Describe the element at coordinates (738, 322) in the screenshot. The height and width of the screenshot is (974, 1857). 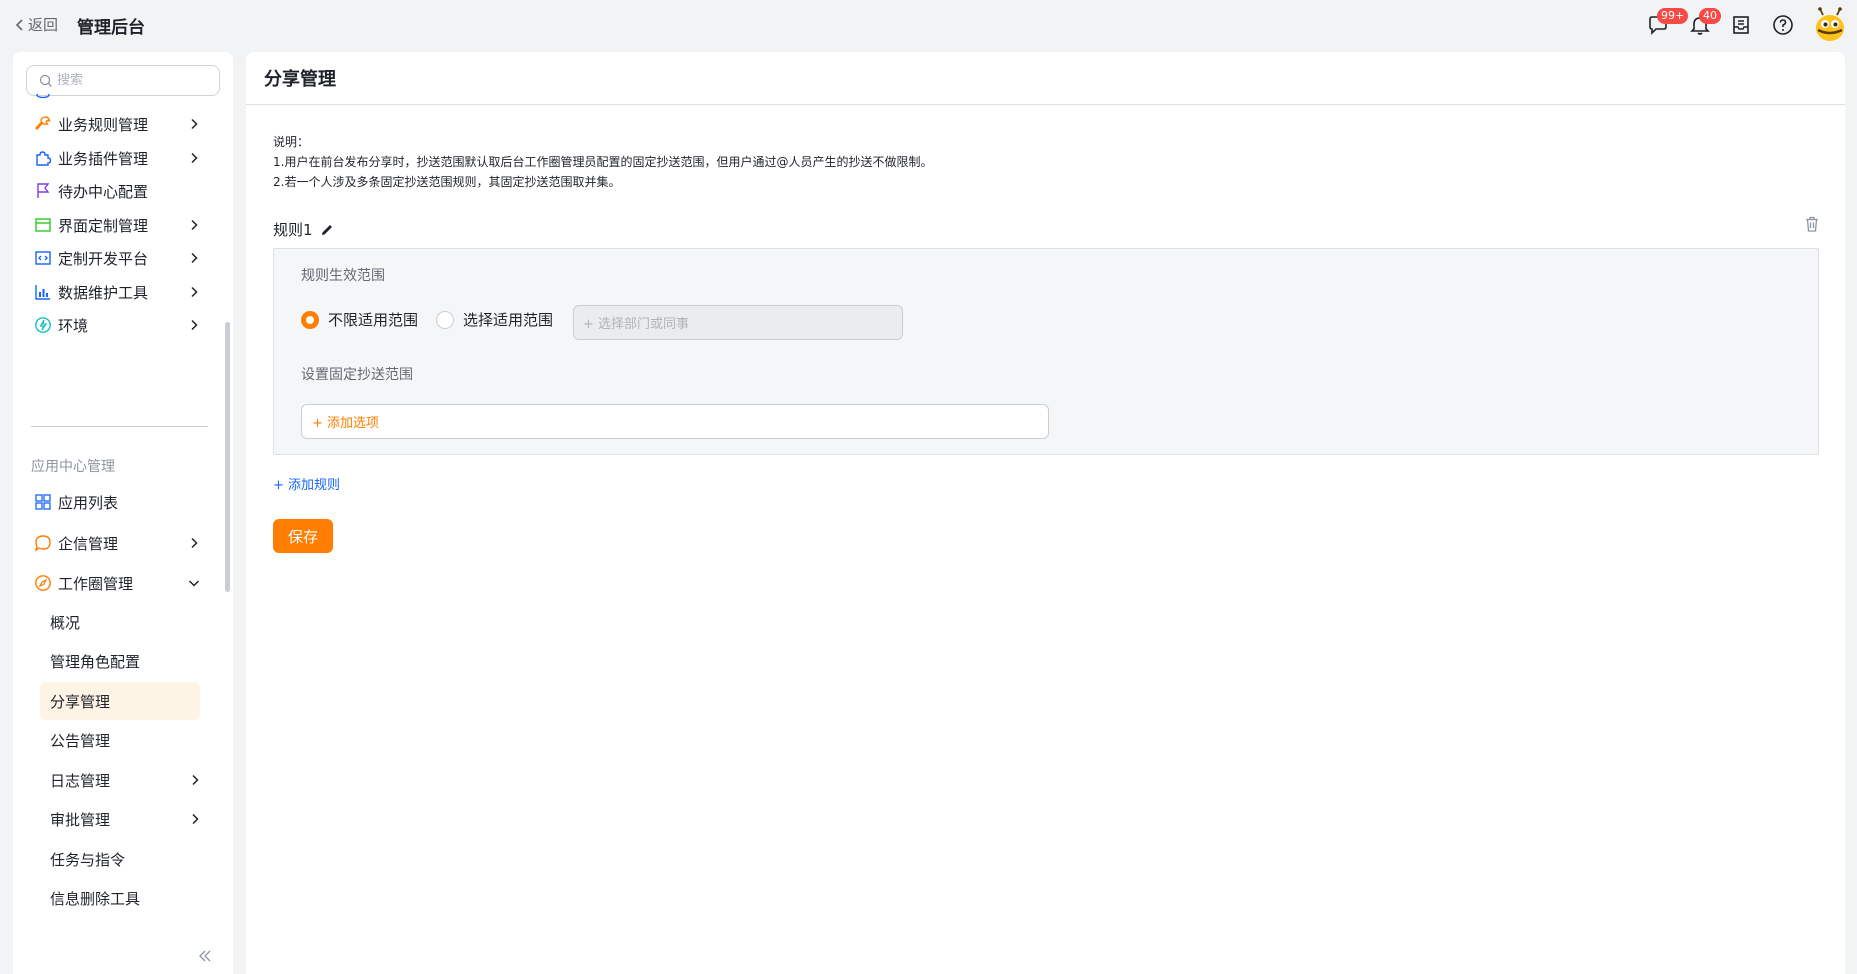
I see `dept-select-input: + 选择部门或同事` at that location.